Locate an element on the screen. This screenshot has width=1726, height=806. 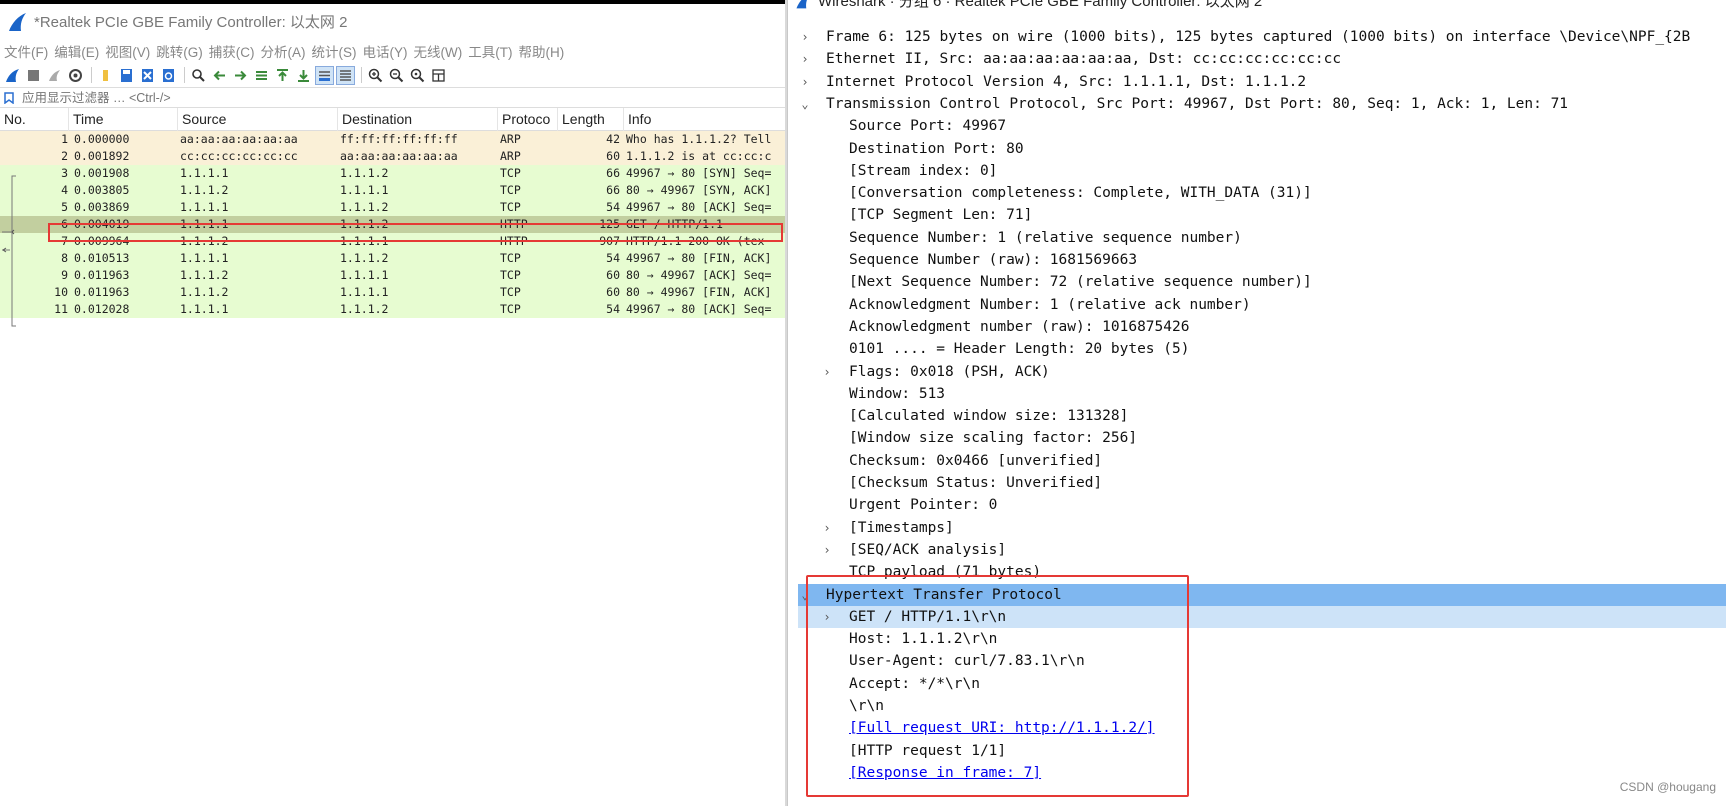
find-packet-icon is located at coordinates (198, 75).